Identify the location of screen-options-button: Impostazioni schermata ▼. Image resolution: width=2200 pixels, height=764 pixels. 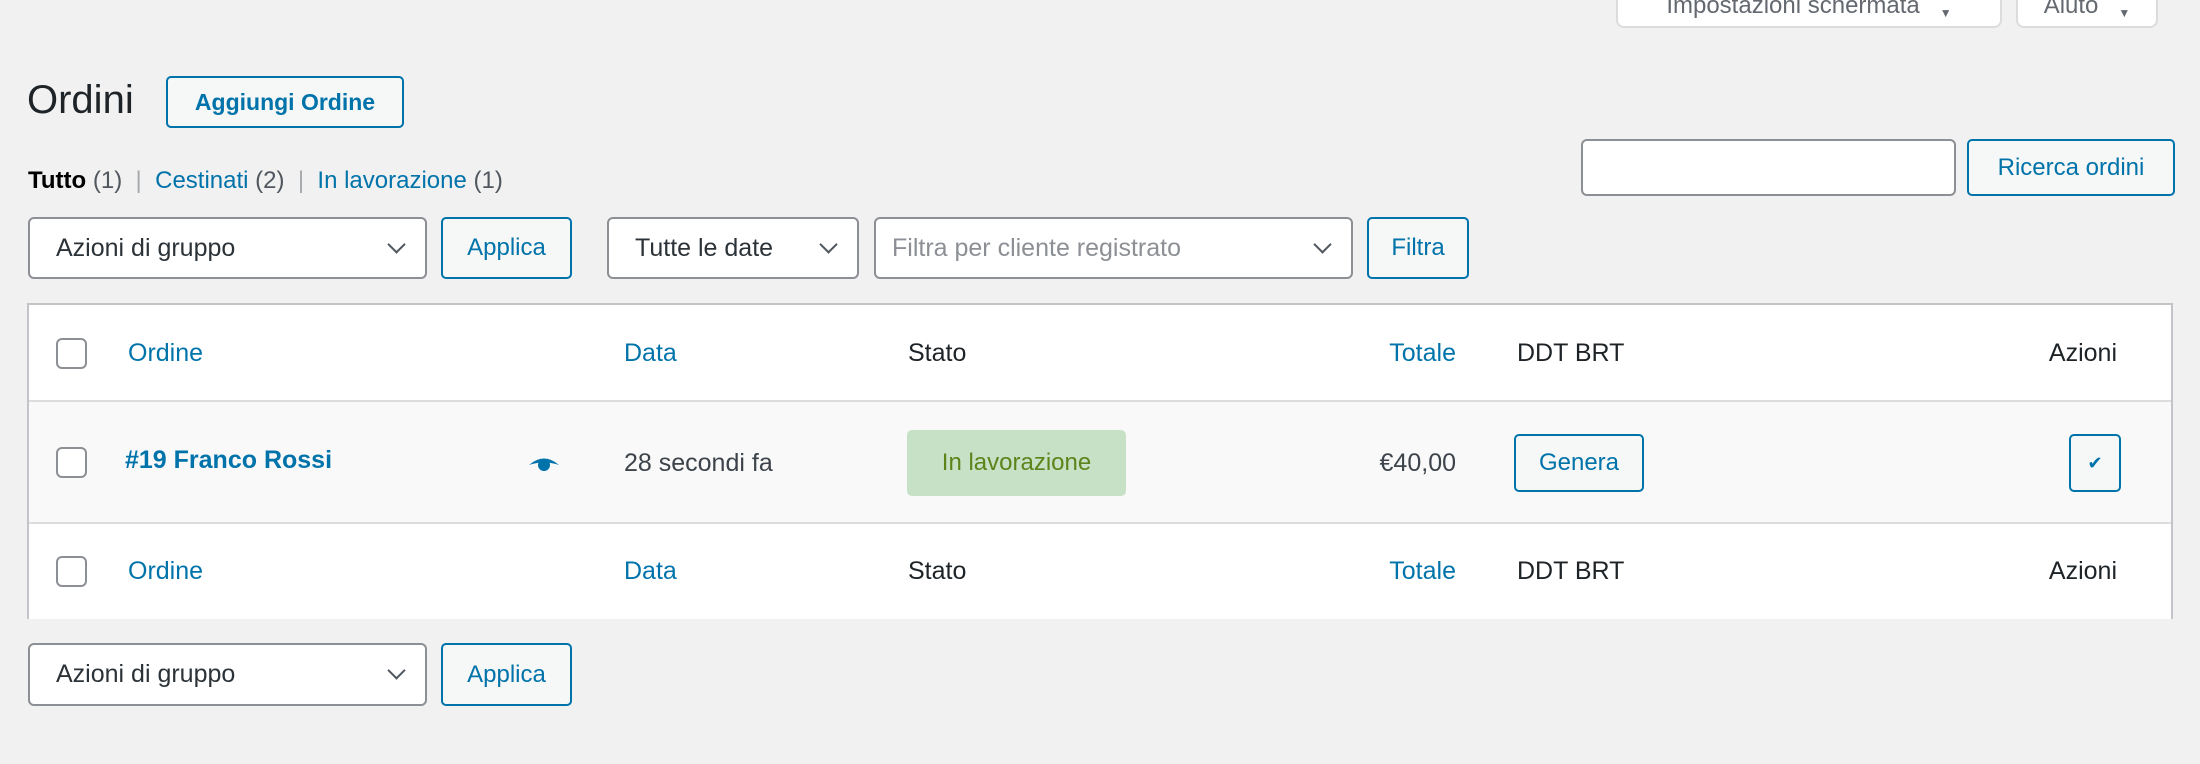
(1809, 14).